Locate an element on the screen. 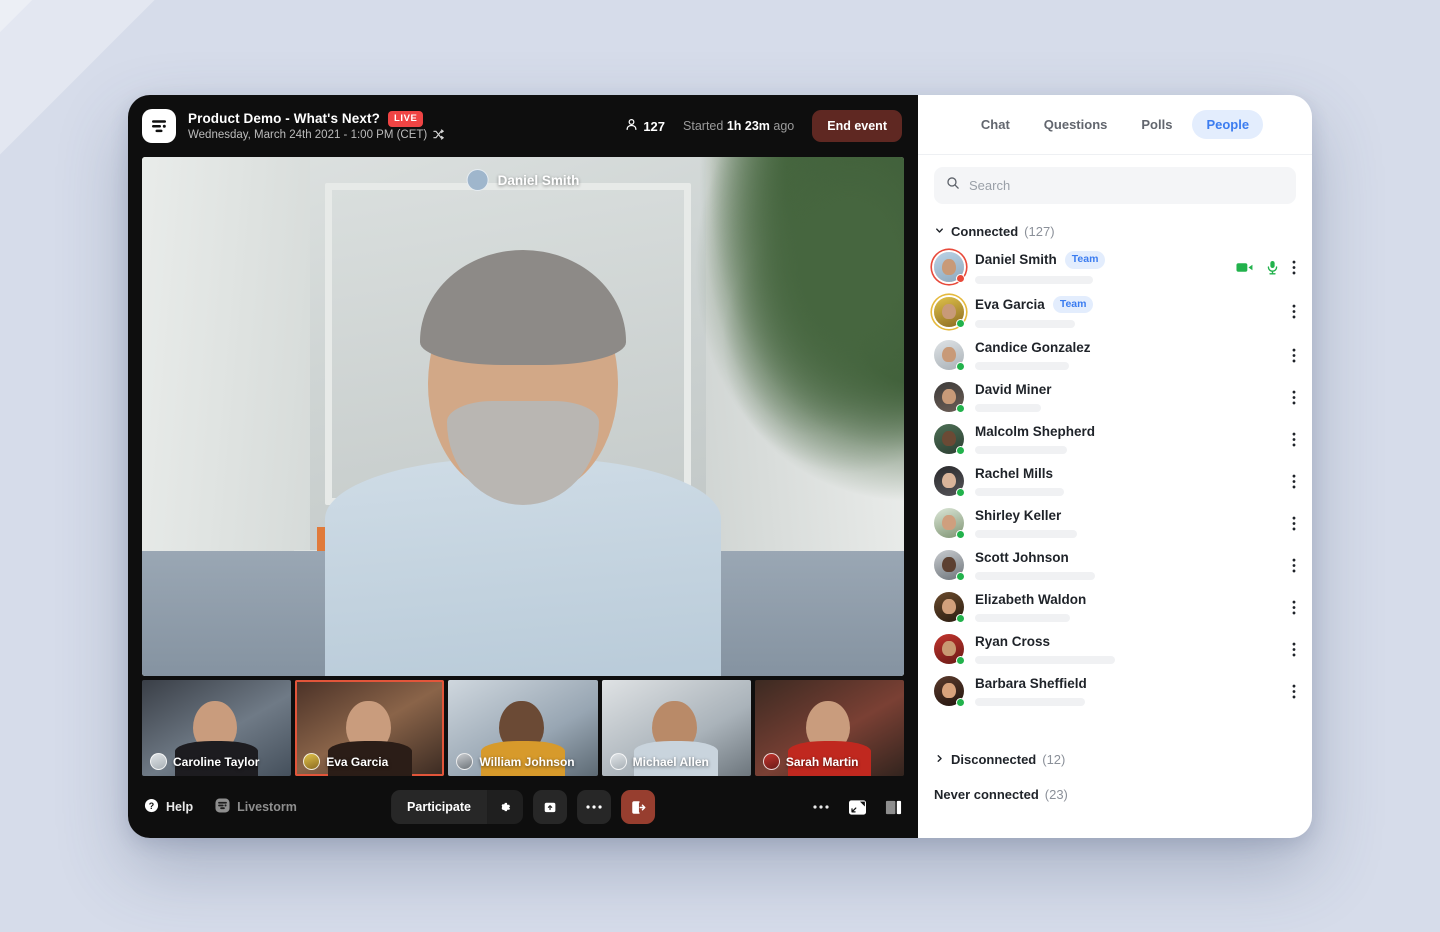 The height and width of the screenshot is (932, 1440). person-name: Daniel Smith is located at coordinates (1016, 260).